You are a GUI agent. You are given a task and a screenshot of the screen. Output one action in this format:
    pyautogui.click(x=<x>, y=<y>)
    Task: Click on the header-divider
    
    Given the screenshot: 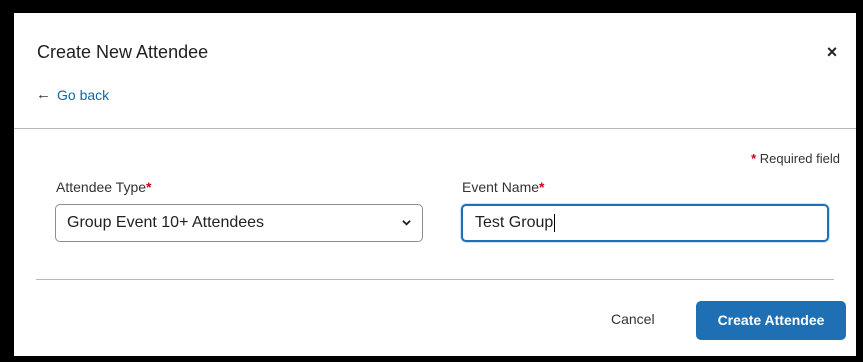 What is the action you would take?
    pyautogui.click(x=435, y=128)
    